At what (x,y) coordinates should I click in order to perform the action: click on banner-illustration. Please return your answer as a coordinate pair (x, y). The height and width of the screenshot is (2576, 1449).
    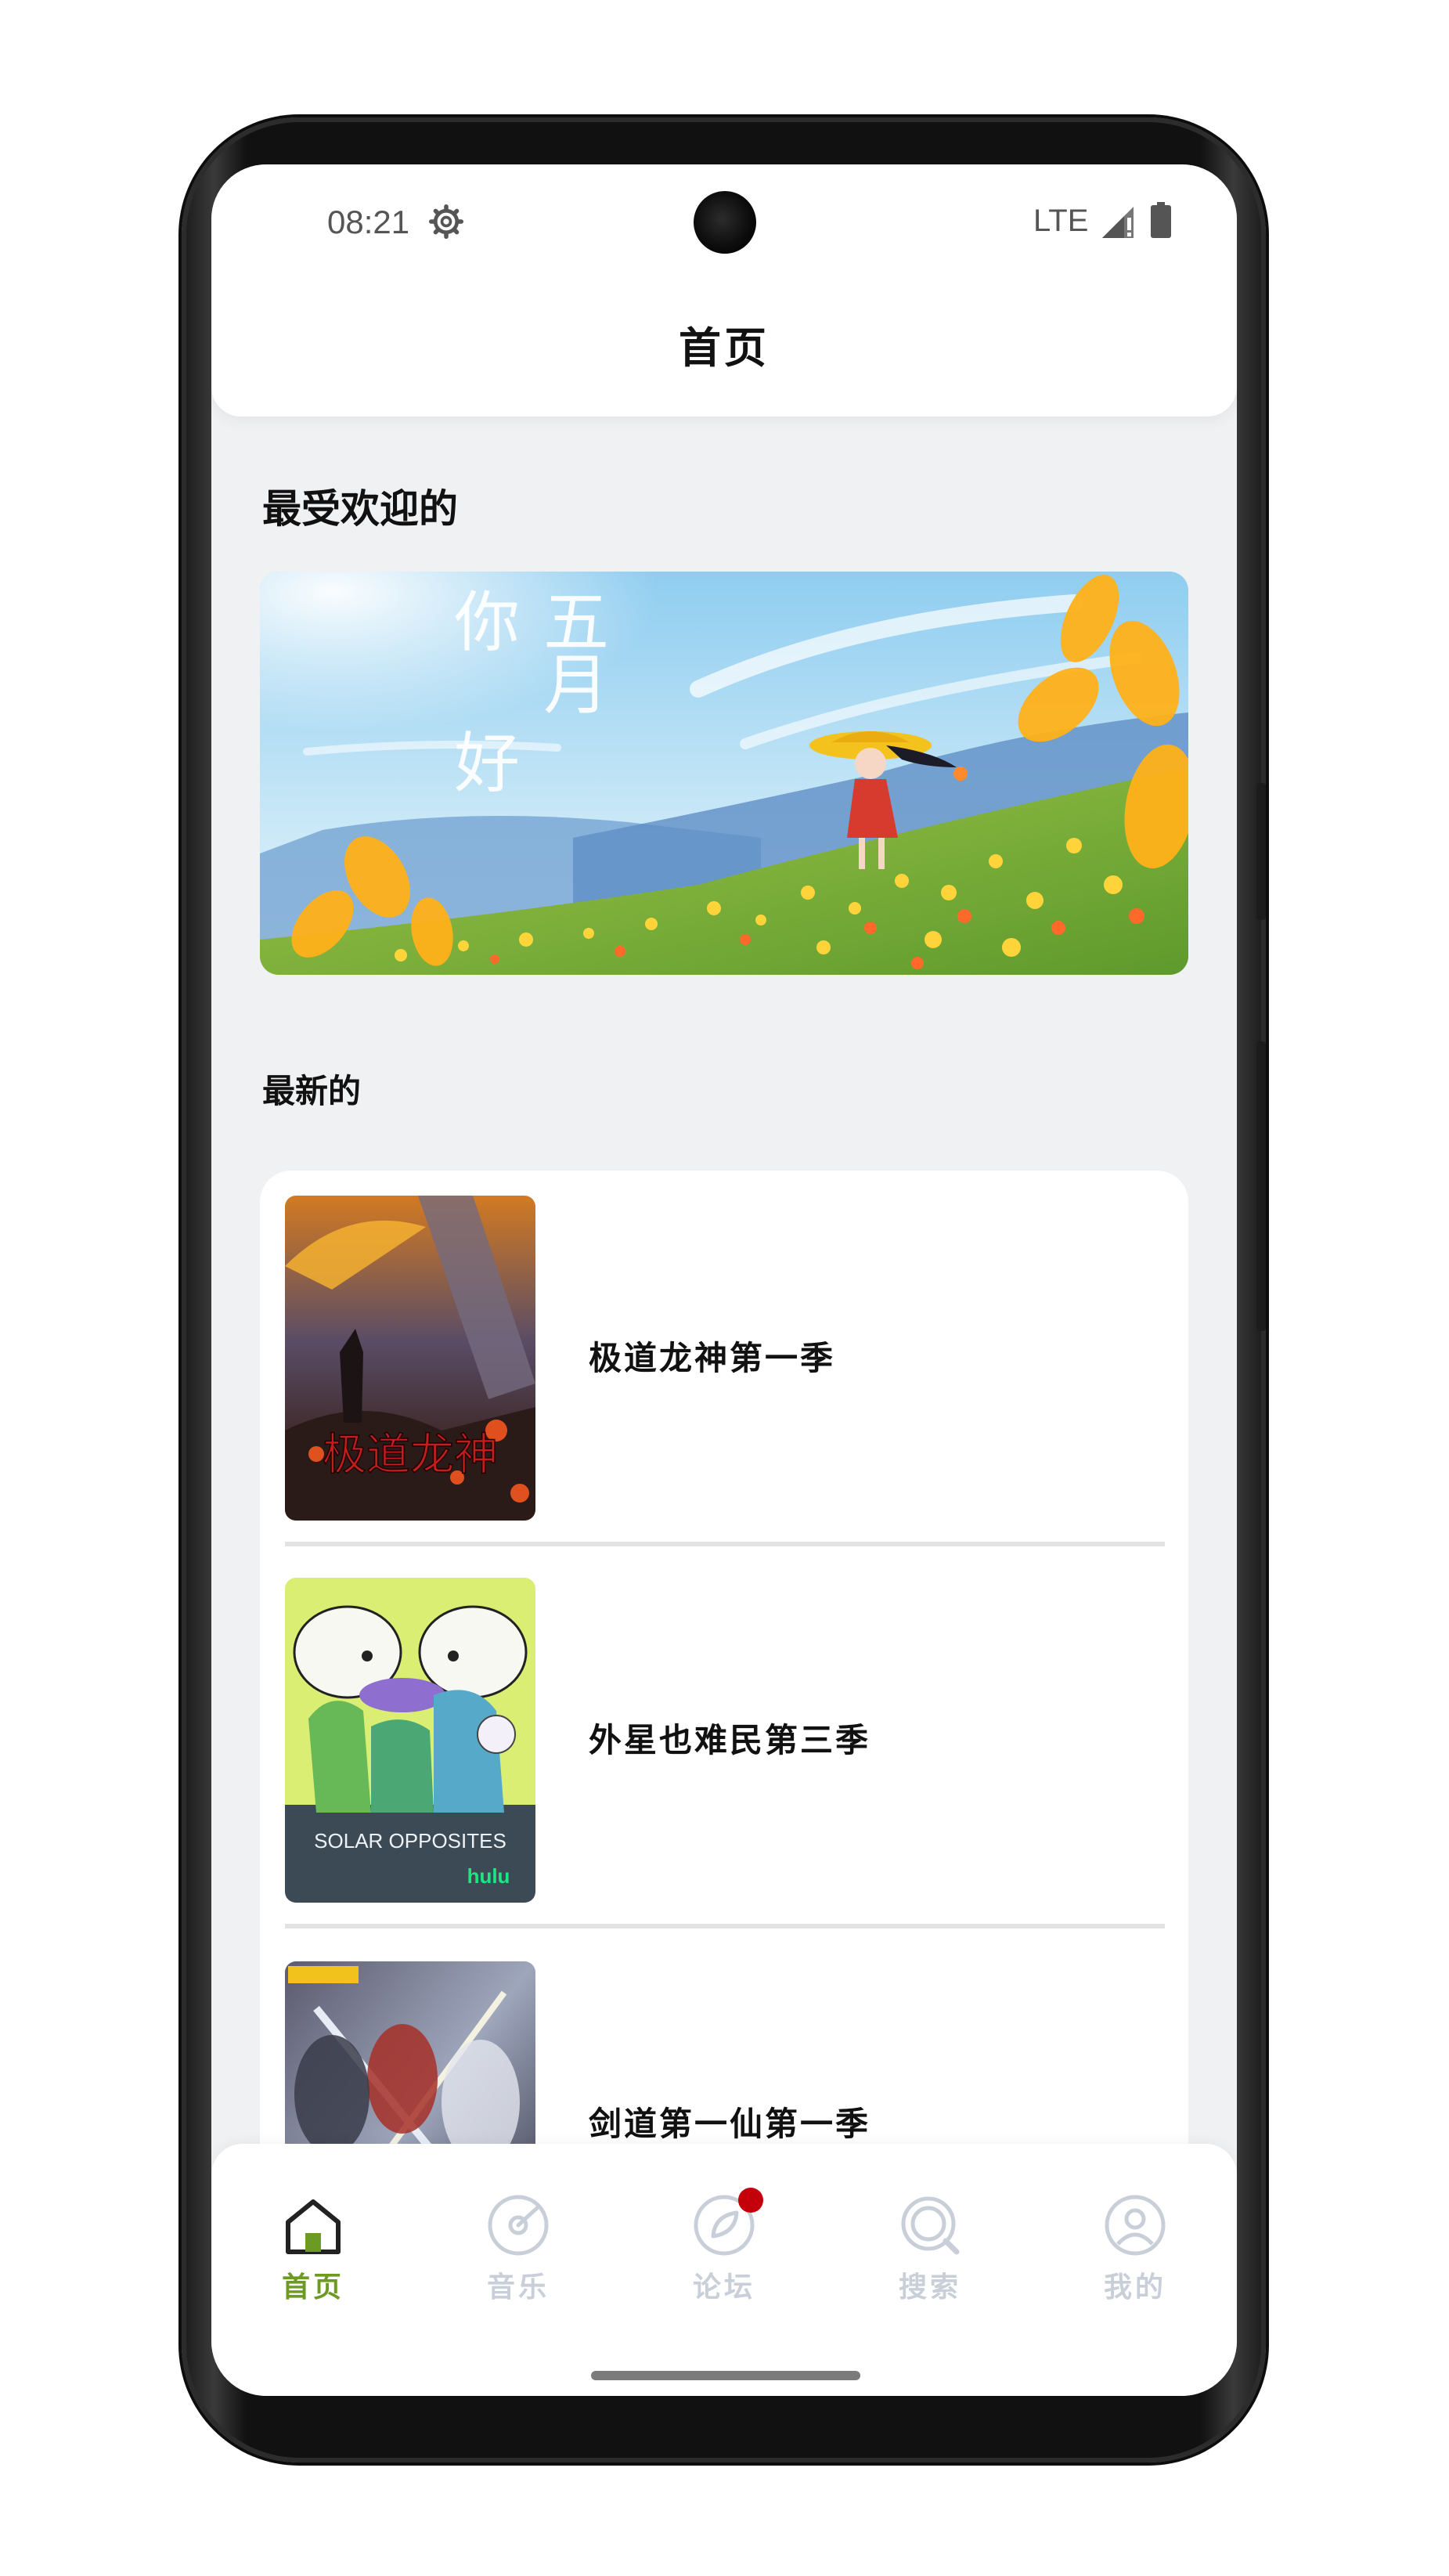
    Looking at the image, I should click on (724, 774).